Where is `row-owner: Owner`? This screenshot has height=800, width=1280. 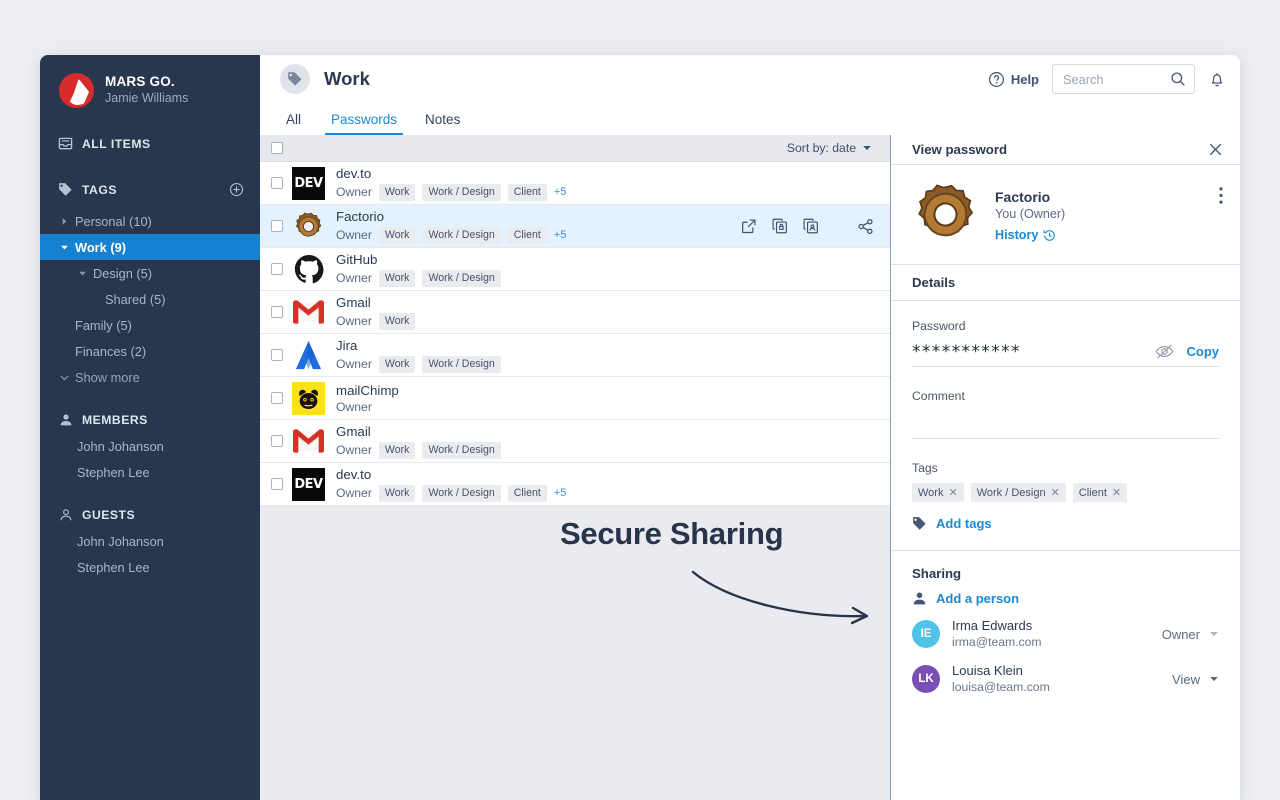 row-owner: Owner is located at coordinates (354, 235).